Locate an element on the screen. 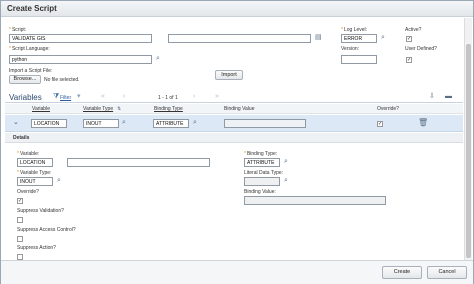 This screenshot has height=284, width=474. script-description-field is located at coordinates (239, 38).